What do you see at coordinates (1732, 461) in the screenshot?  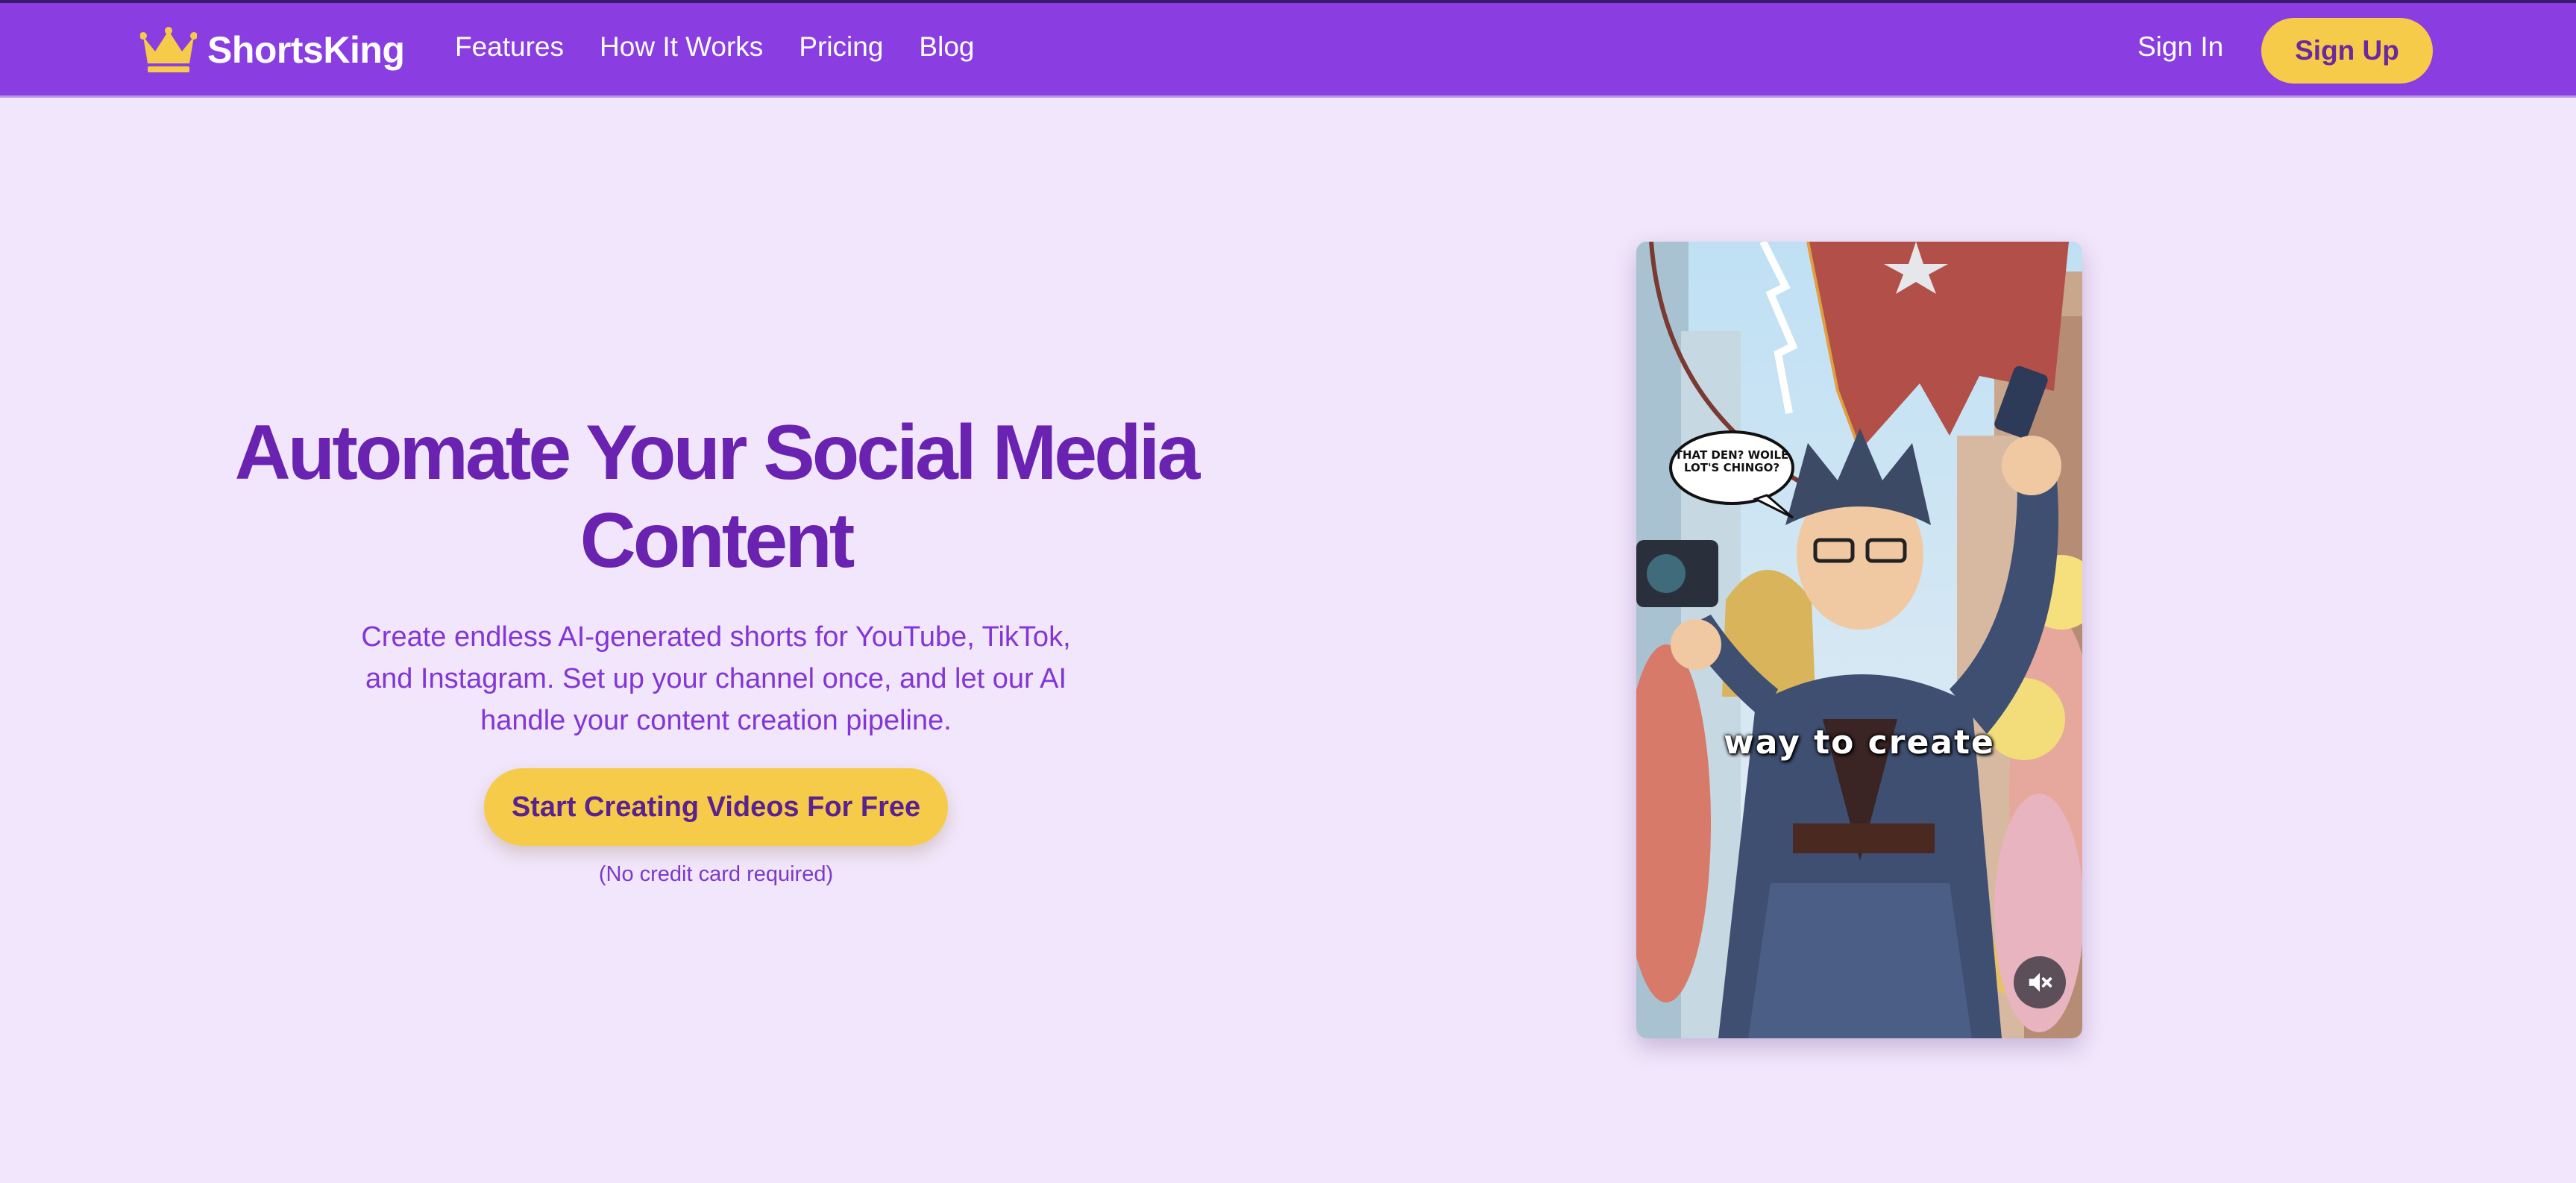 I see `speech-bubble-text: THAT DEN? WOILE LOT'S CHINGO?` at bounding box center [1732, 461].